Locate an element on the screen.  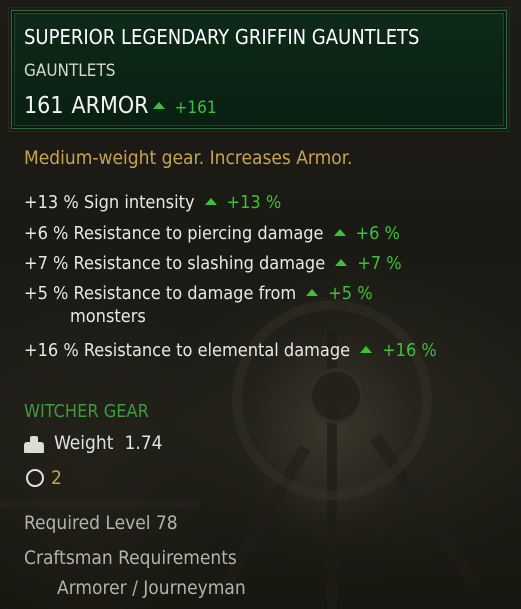
item-name: SUPERIOR LEGENDARY GRIFFIN GAUNTLETS is located at coordinates (222, 37).